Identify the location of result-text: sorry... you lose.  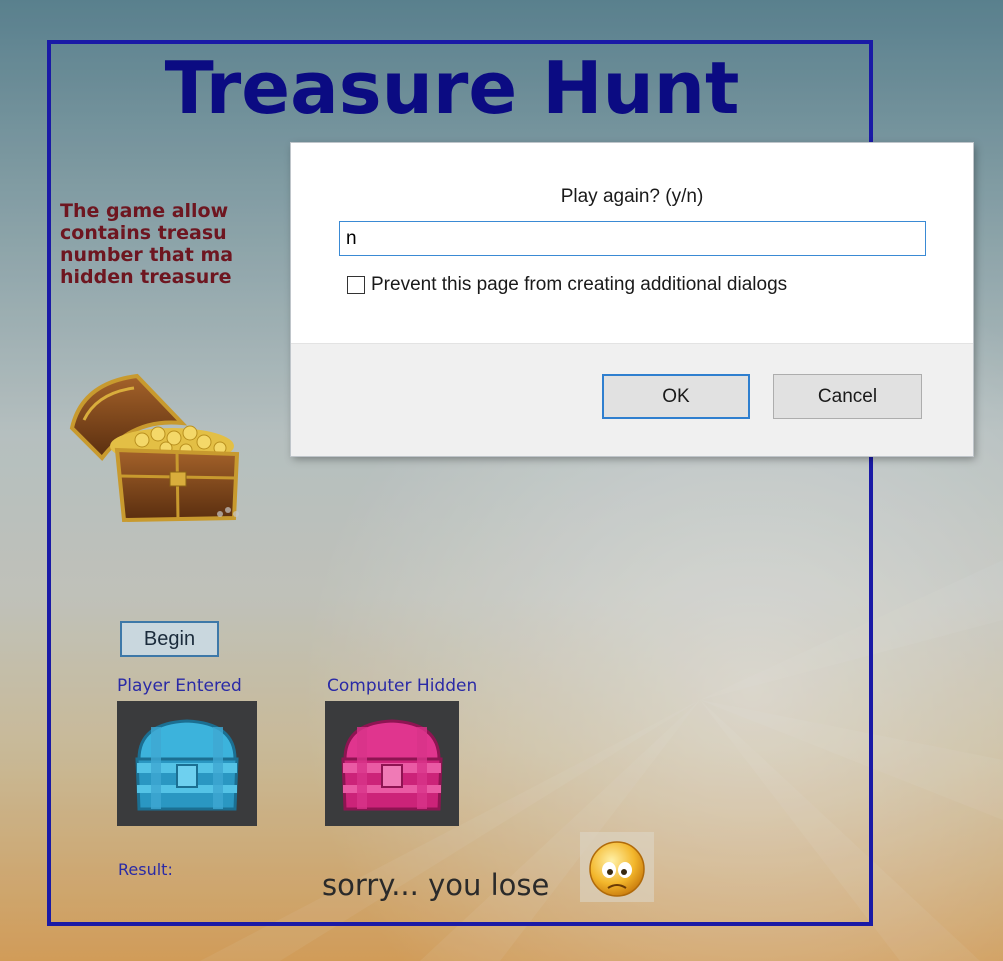
(436, 885).